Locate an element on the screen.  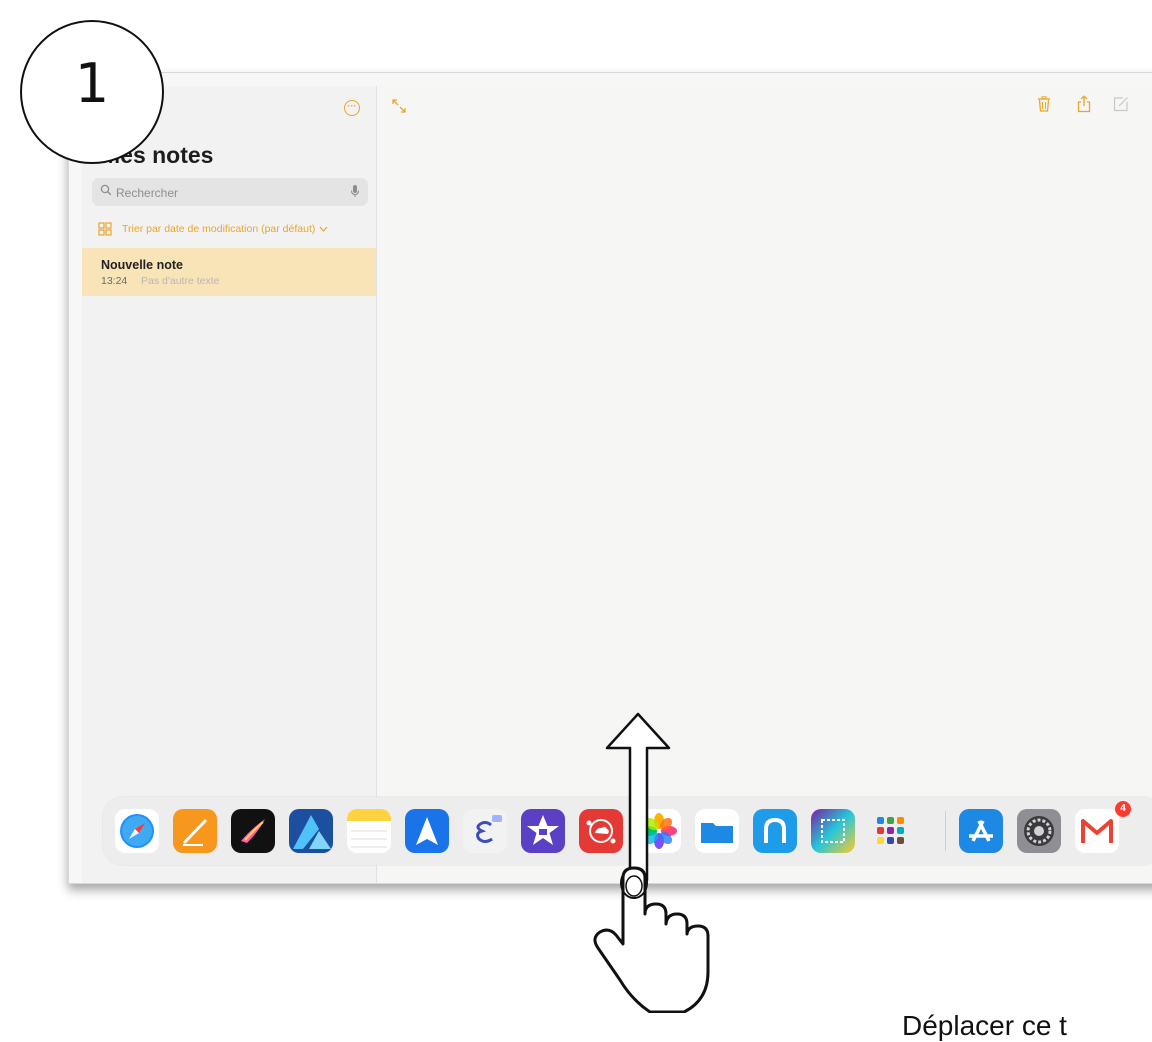
instruction-caption: Déplacer ce t is located at coordinates (984, 1025).